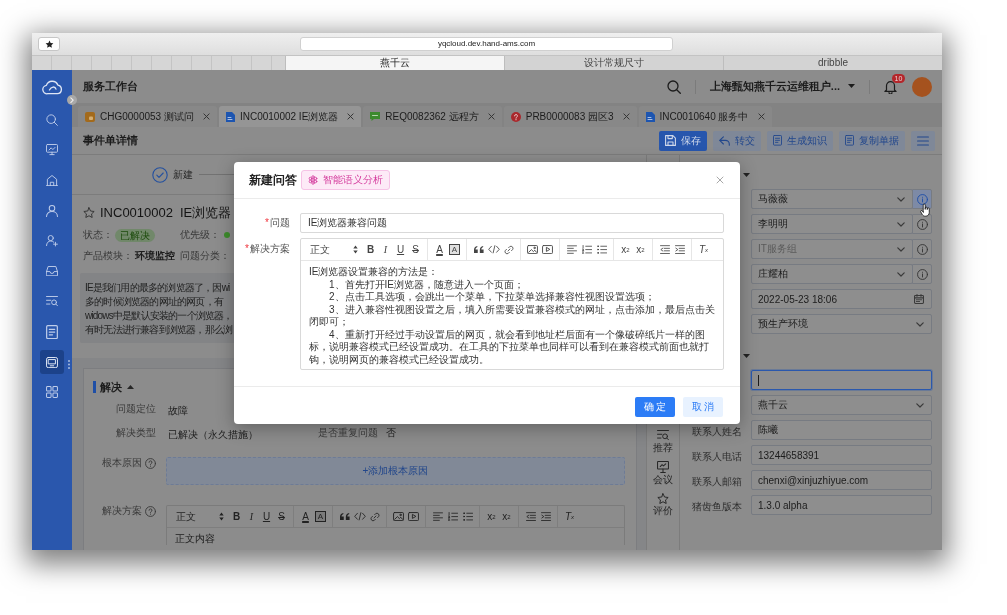 The height and width of the screenshot is (615, 1007). Describe the element at coordinates (841, 480) in the screenshot. I see `input-field: chenxi@xinjuzhiyue.com` at that location.